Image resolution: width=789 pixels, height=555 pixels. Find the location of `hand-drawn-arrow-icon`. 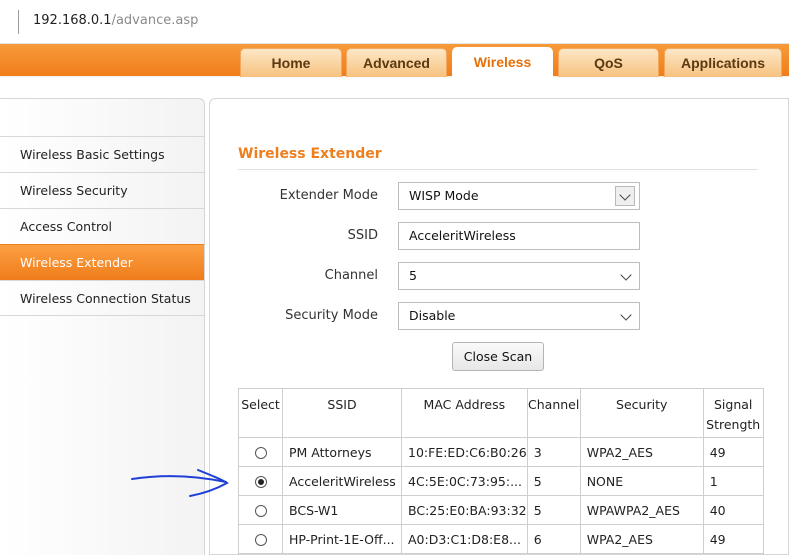

hand-drawn-arrow-icon is located at coordinates (180, 483).